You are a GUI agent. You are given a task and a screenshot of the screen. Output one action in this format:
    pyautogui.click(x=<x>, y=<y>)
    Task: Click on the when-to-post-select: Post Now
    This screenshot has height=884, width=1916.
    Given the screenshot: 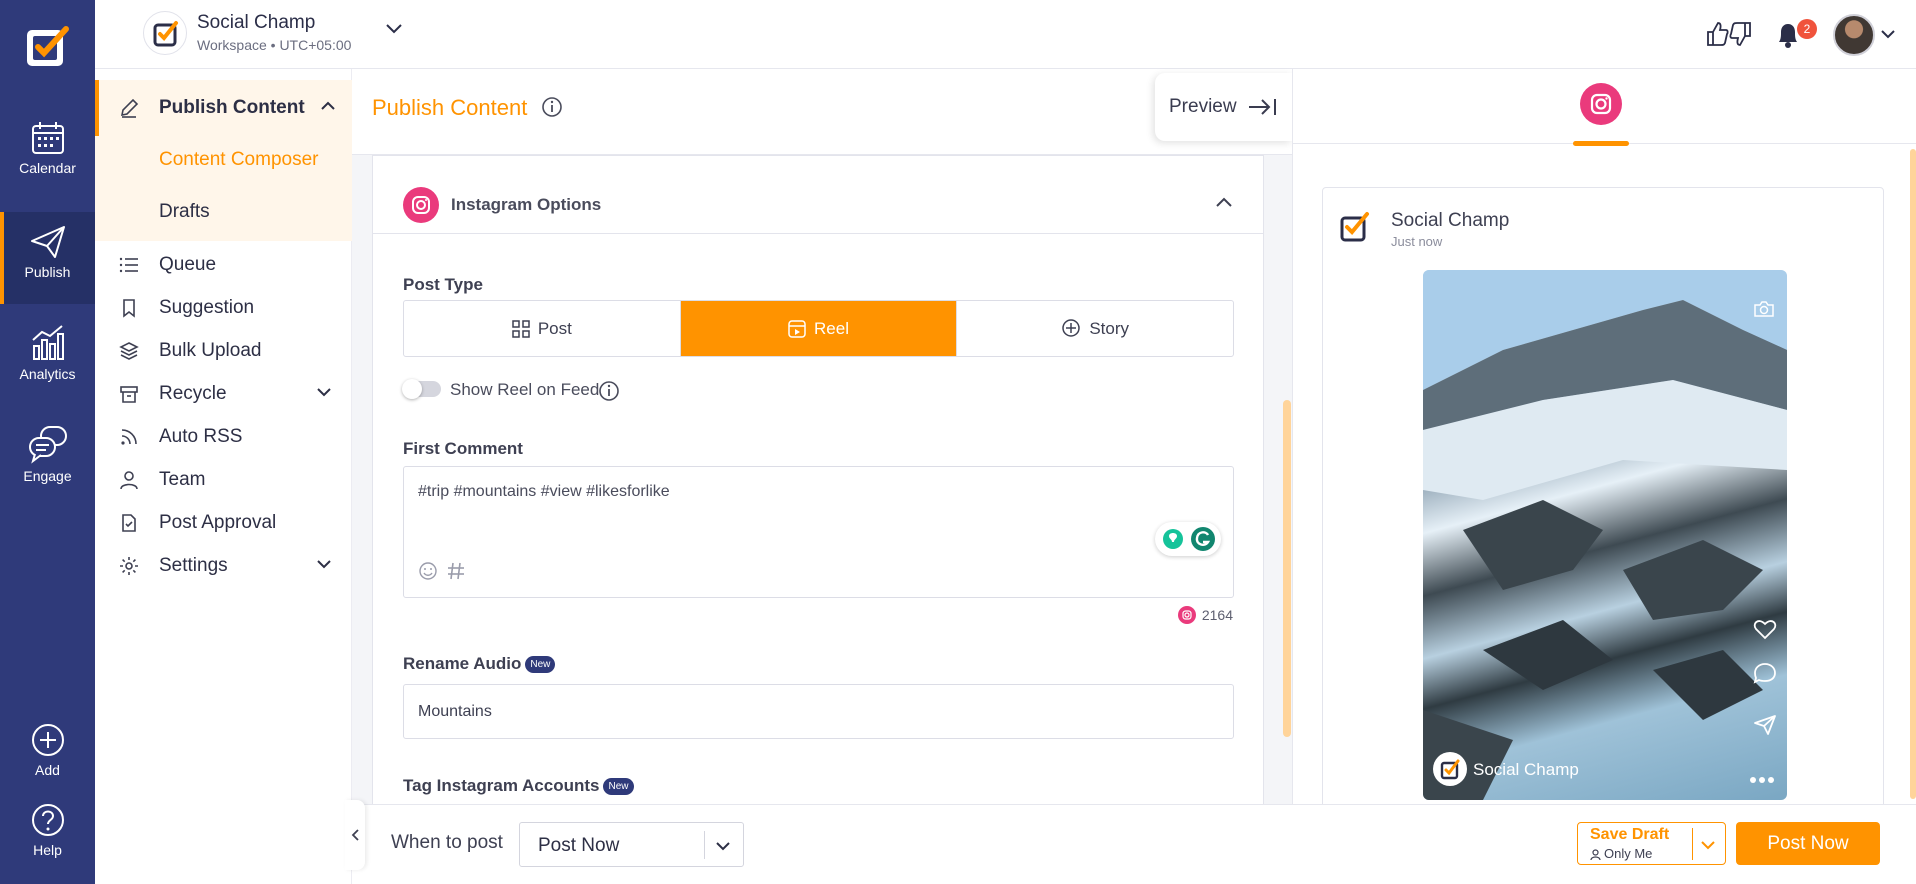 What is the action you would take?
    pyautogui.click(x=631, y=844)
    